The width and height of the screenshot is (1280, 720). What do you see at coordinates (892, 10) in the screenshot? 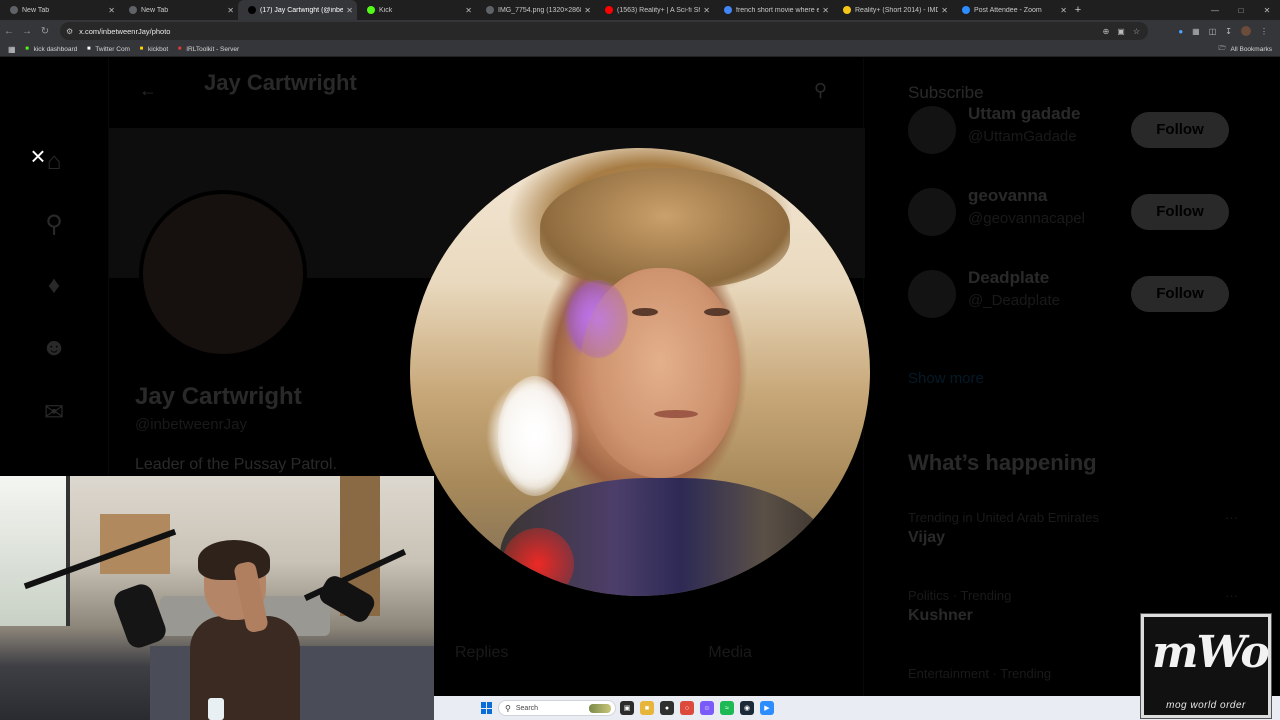
I see `browser-tab: Reality+ (Short 2014) - IMDb ✕` at bounding box center [892, 10].